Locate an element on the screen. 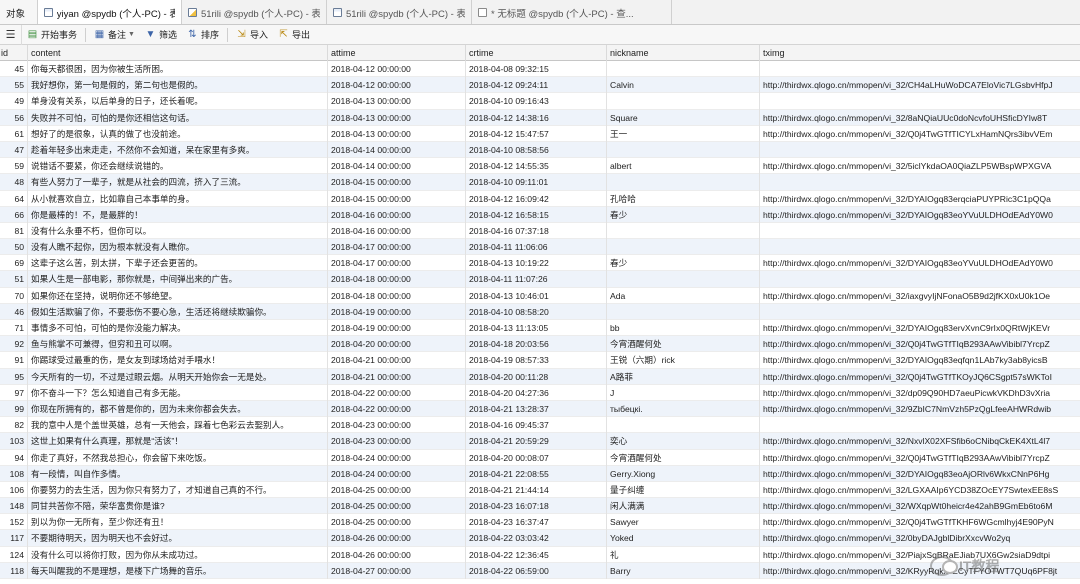 This screenshot has height=584, width=1080. cell-nickname: 奕心 is located at coordinates (683, 441).